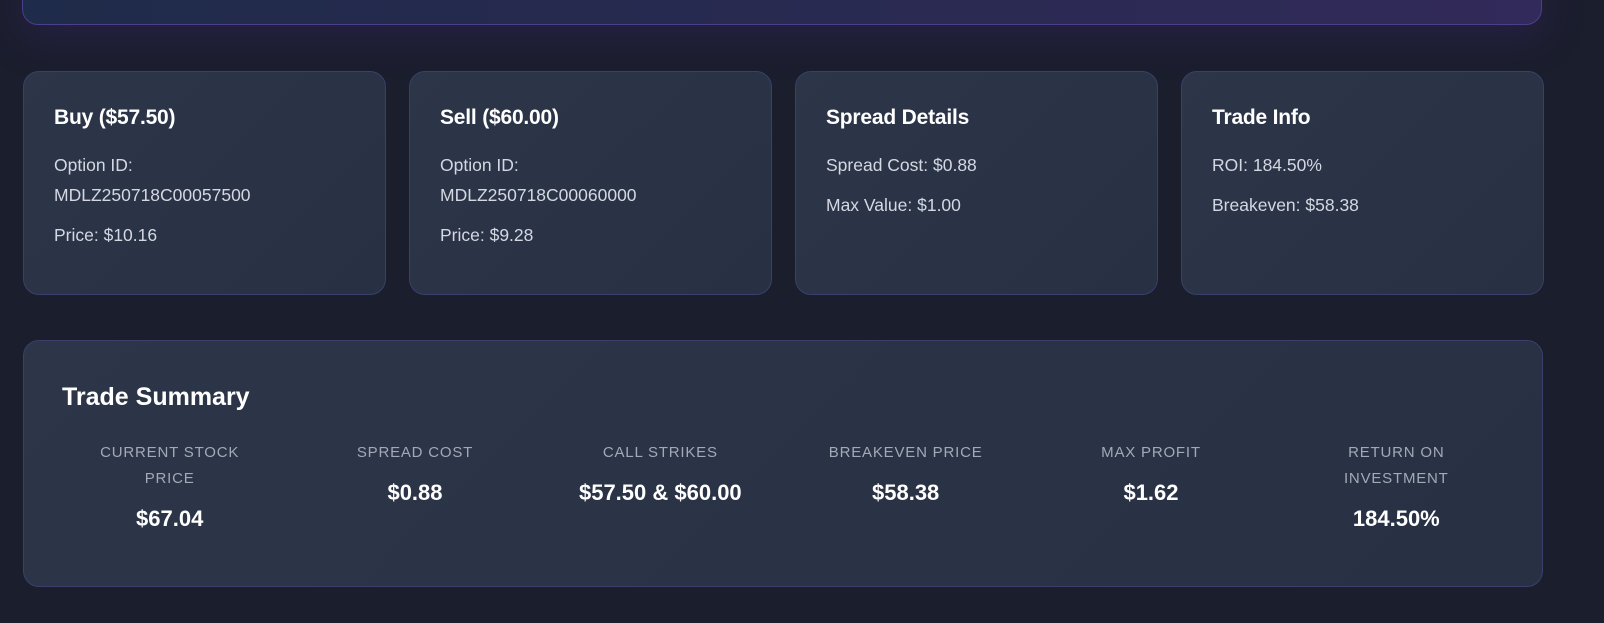 This screenshot has width=1604, height=623. Describe the element at coordinates (906, 492) in the screenshot. I see `summary-value: $58.38` at that location.